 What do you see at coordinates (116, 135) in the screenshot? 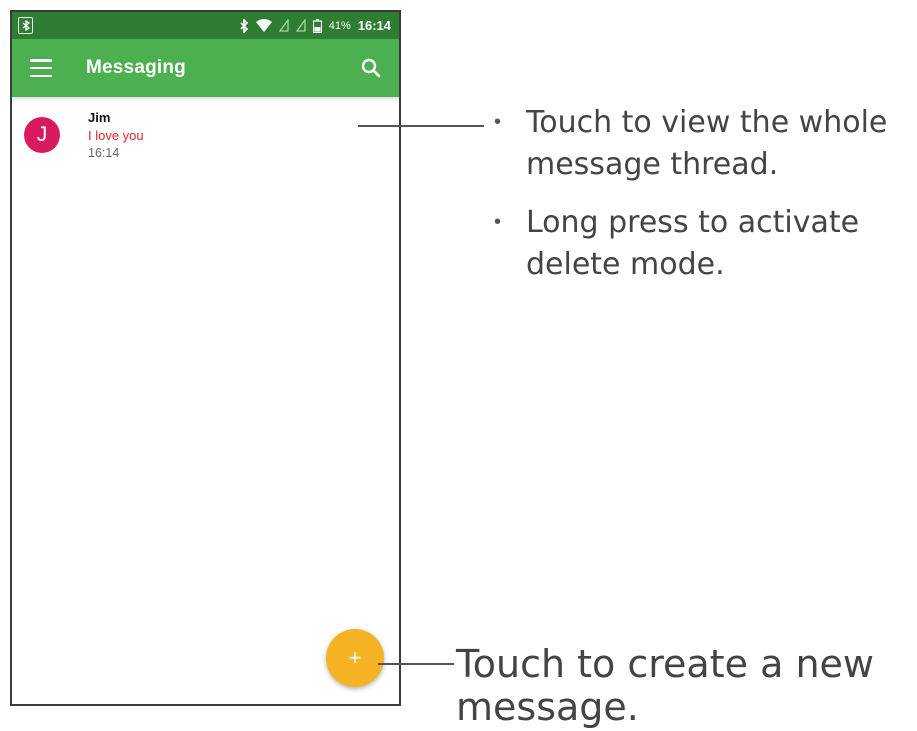
I see `message-snippet: I love you` at bounding box center [116, 135].